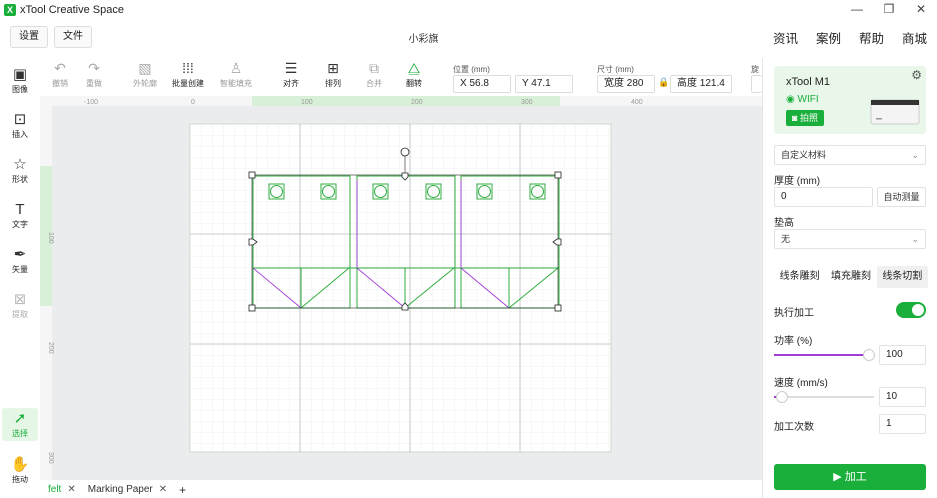 This screenshot has width=937, height=498. What do you see at coordinates (794, 313) in the screenshot?
I see `execute-label: 执行加工` at bounding box center [794, 313].